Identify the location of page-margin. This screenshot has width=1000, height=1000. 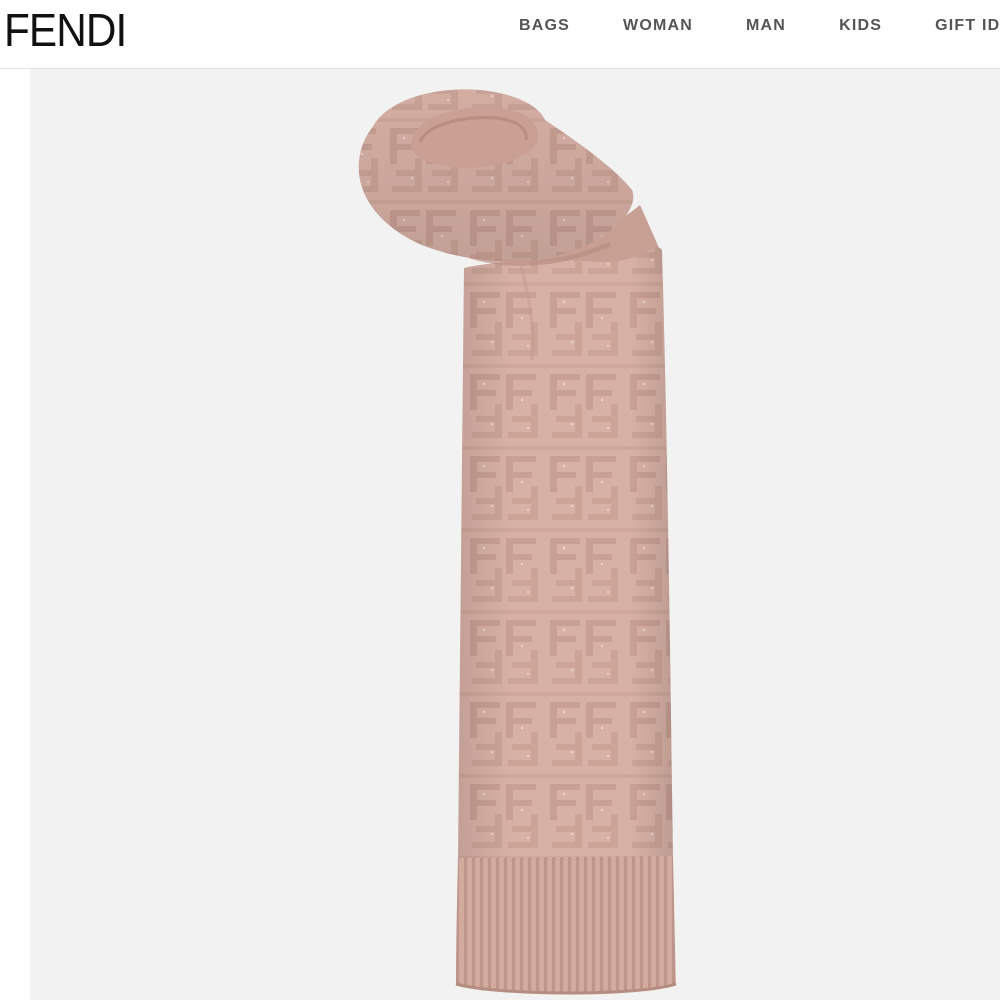
(15, 534).